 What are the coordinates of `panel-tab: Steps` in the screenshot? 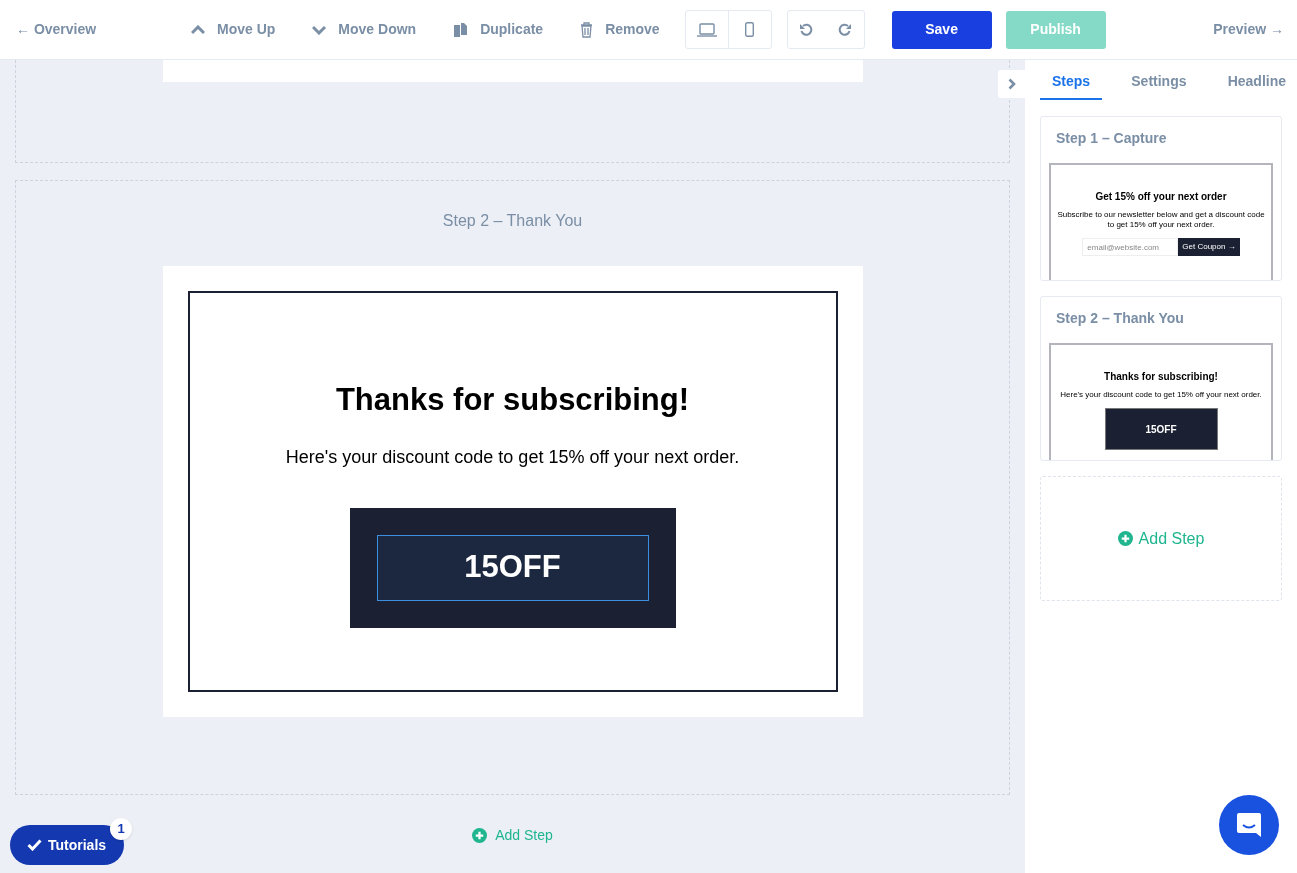 It's located at (1071, 85).